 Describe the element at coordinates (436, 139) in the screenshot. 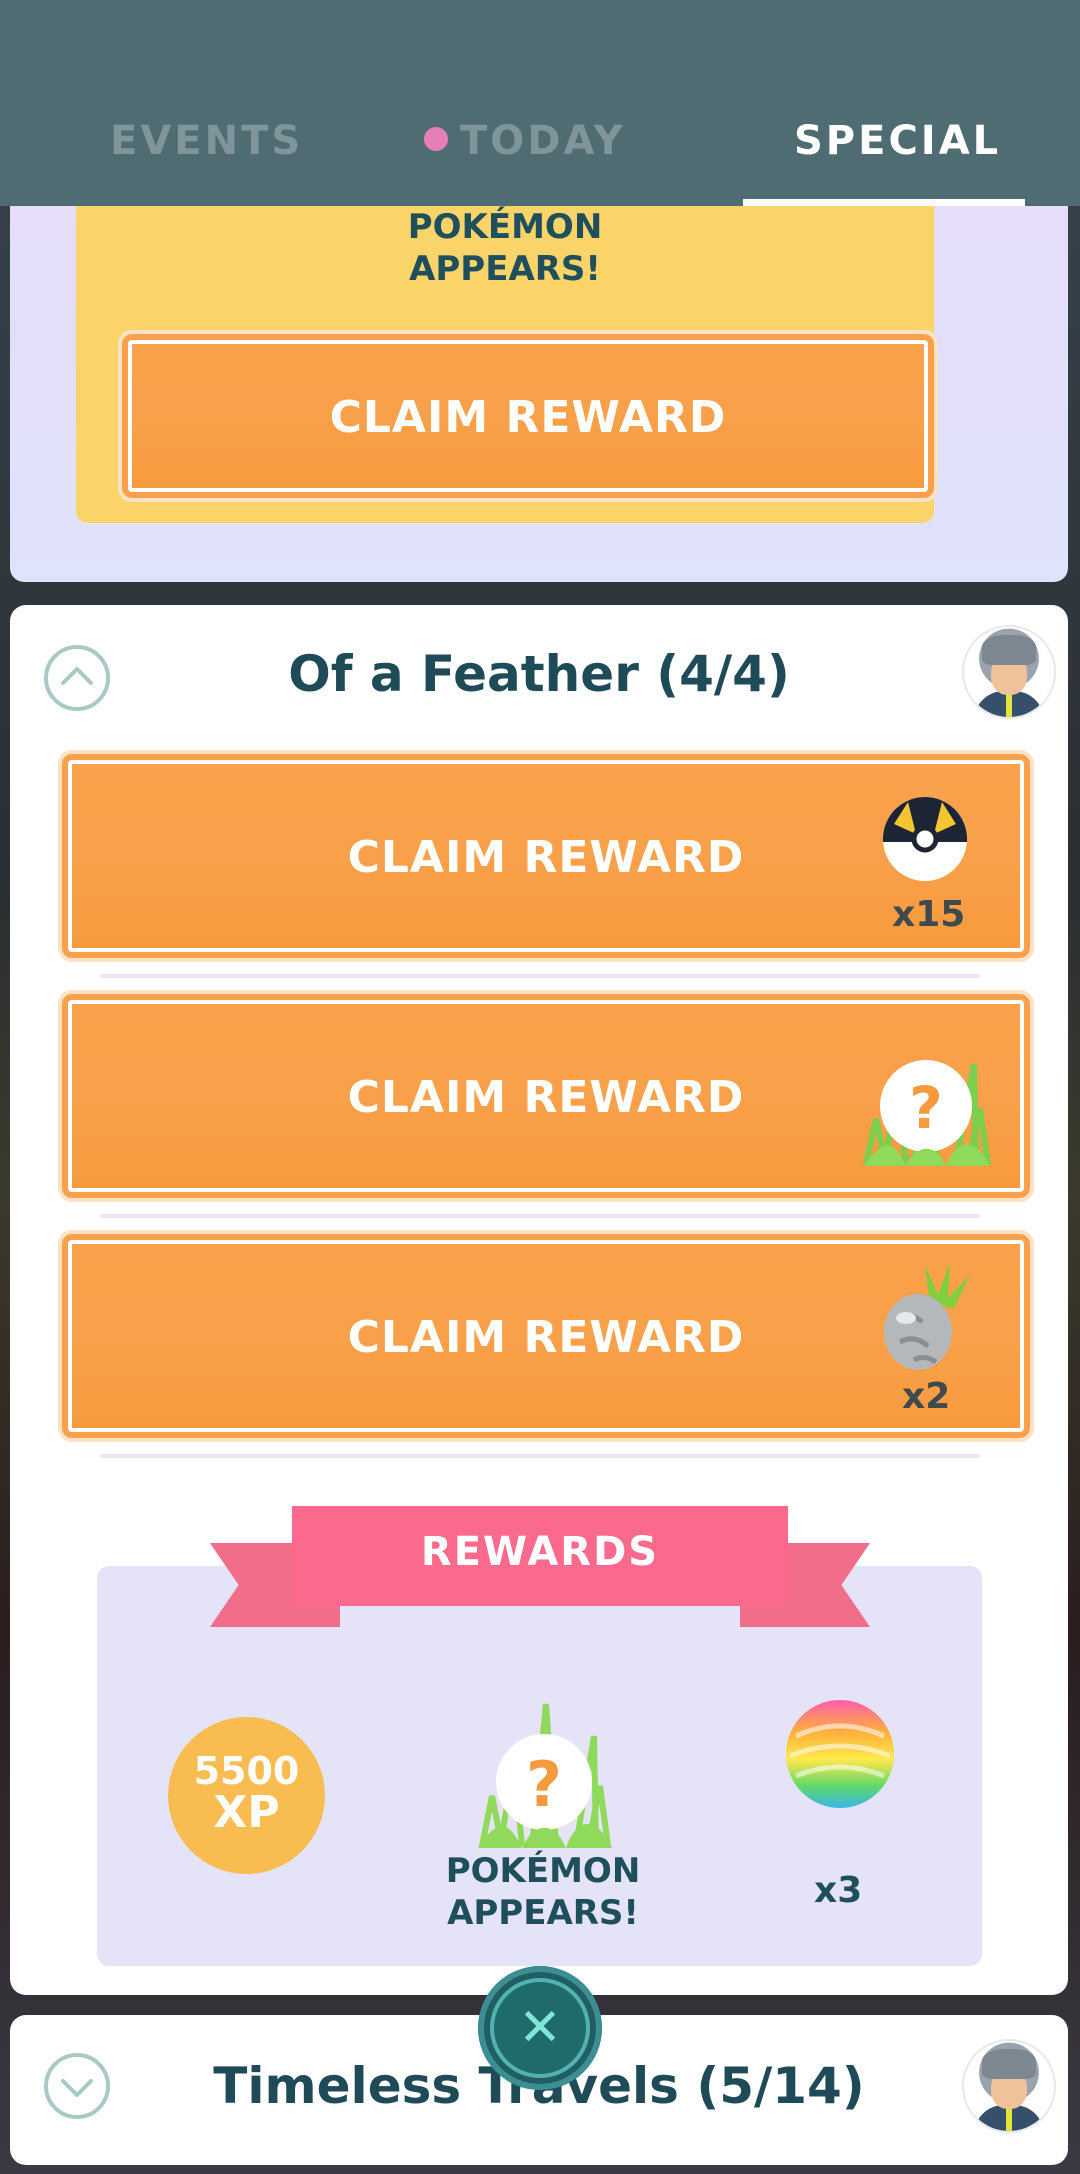

I see `notification-dot-icon` at that location.